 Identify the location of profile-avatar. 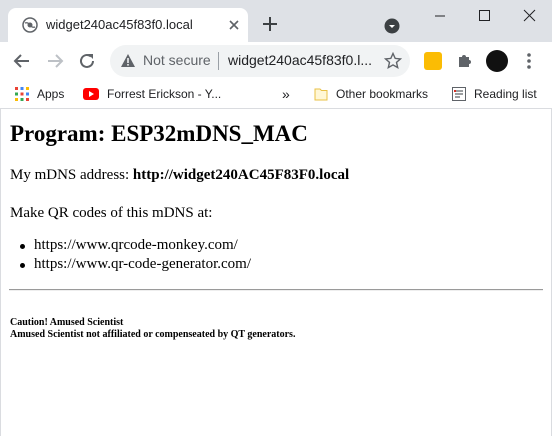
(497, 61).